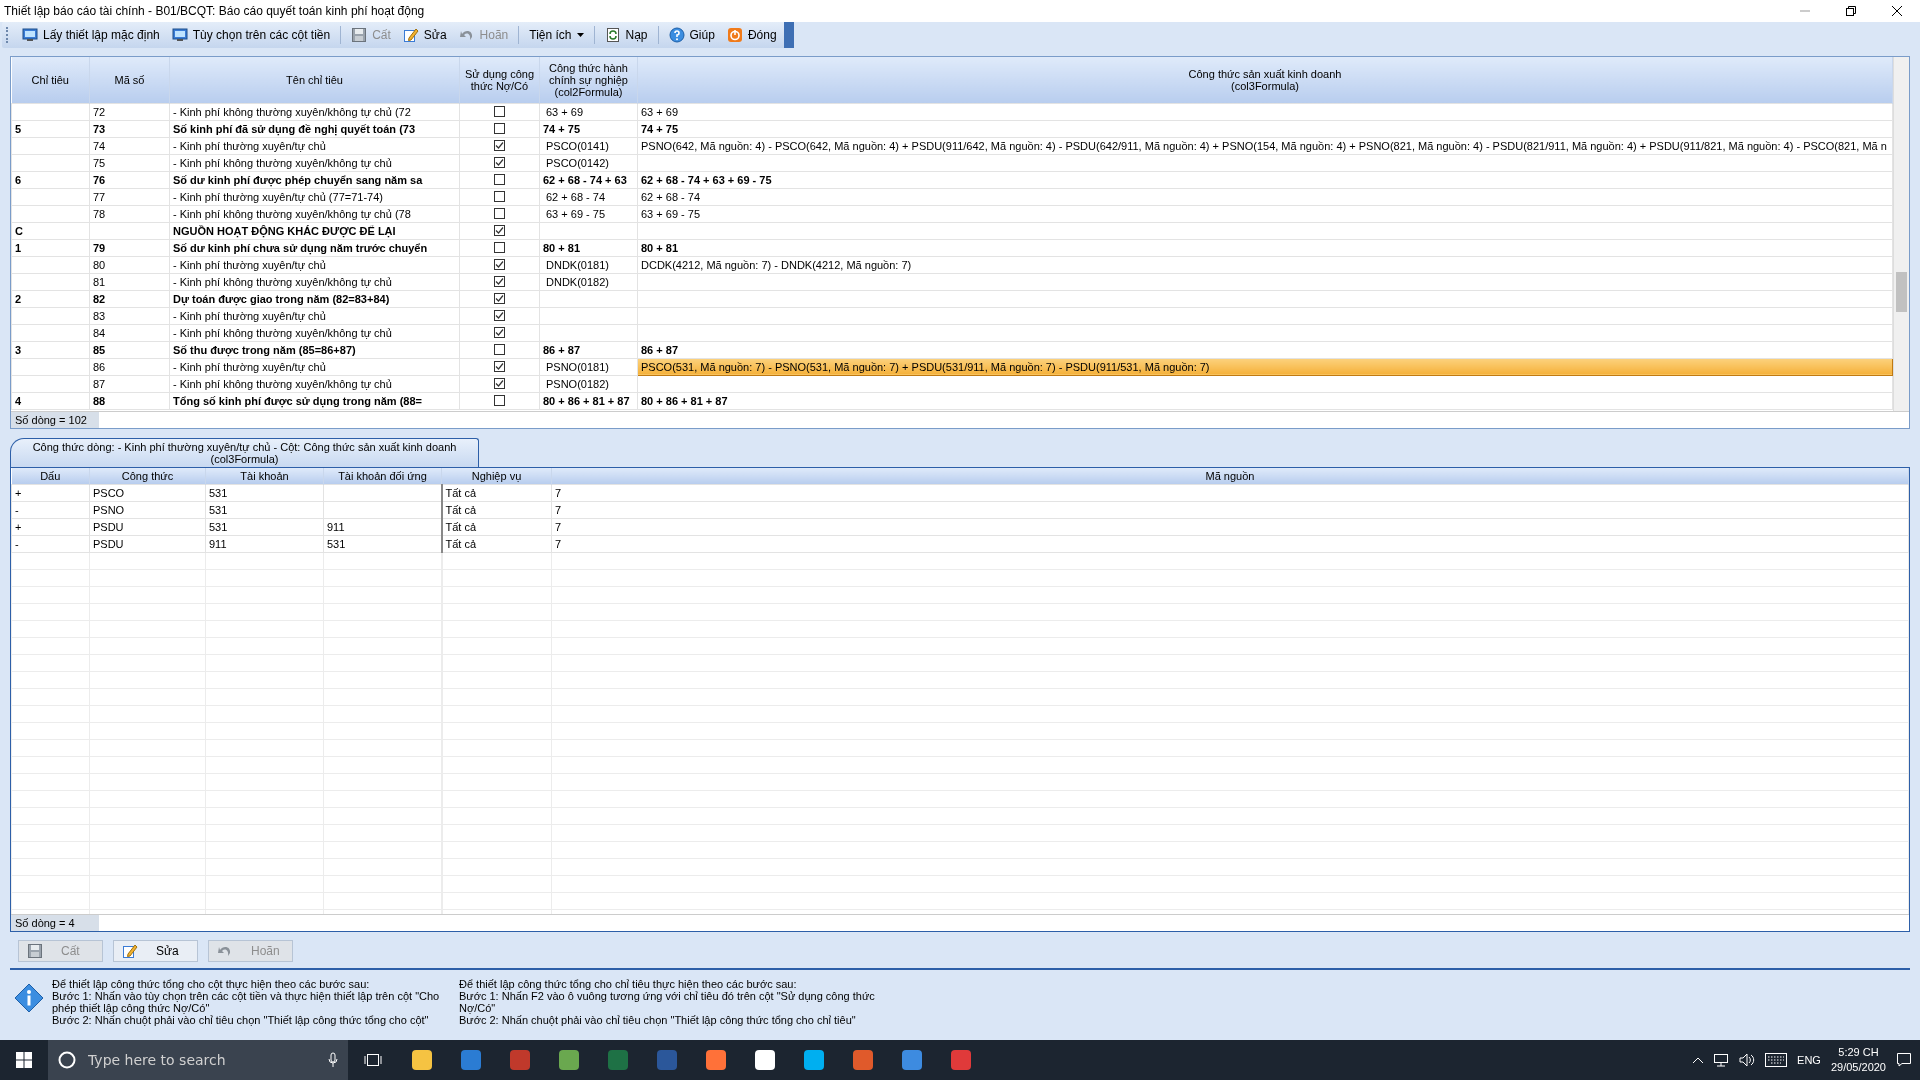  I want to click on table-cell: +, so click(50, 526).